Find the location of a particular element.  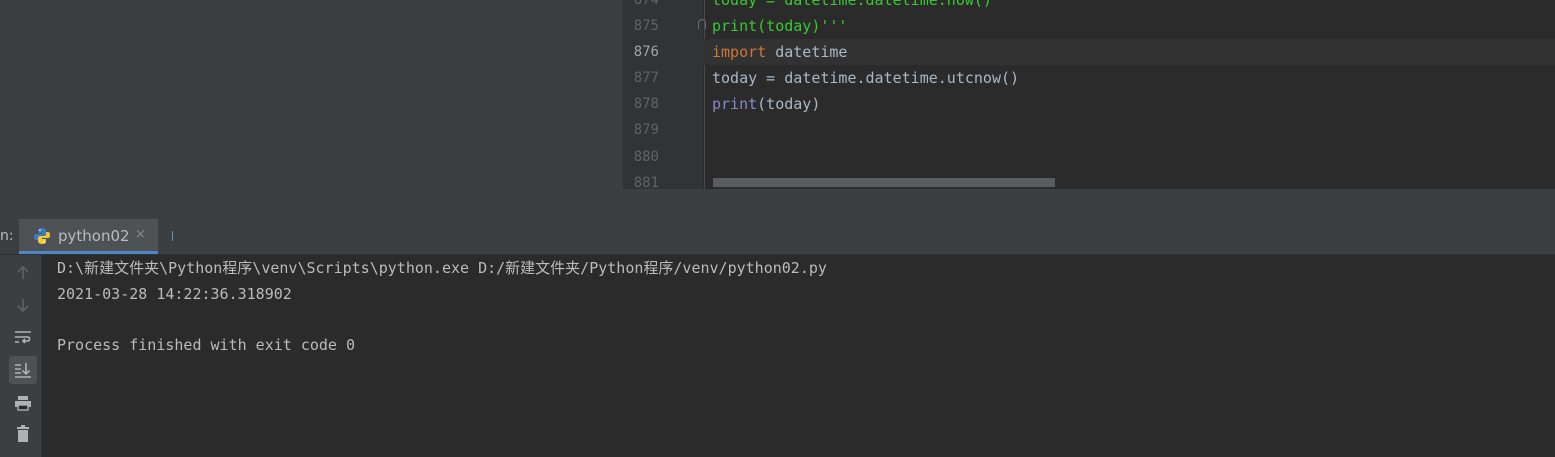

line-number-gutter: 874 875 876 877 878 879 880 881 is located at coordinates (663, 94).